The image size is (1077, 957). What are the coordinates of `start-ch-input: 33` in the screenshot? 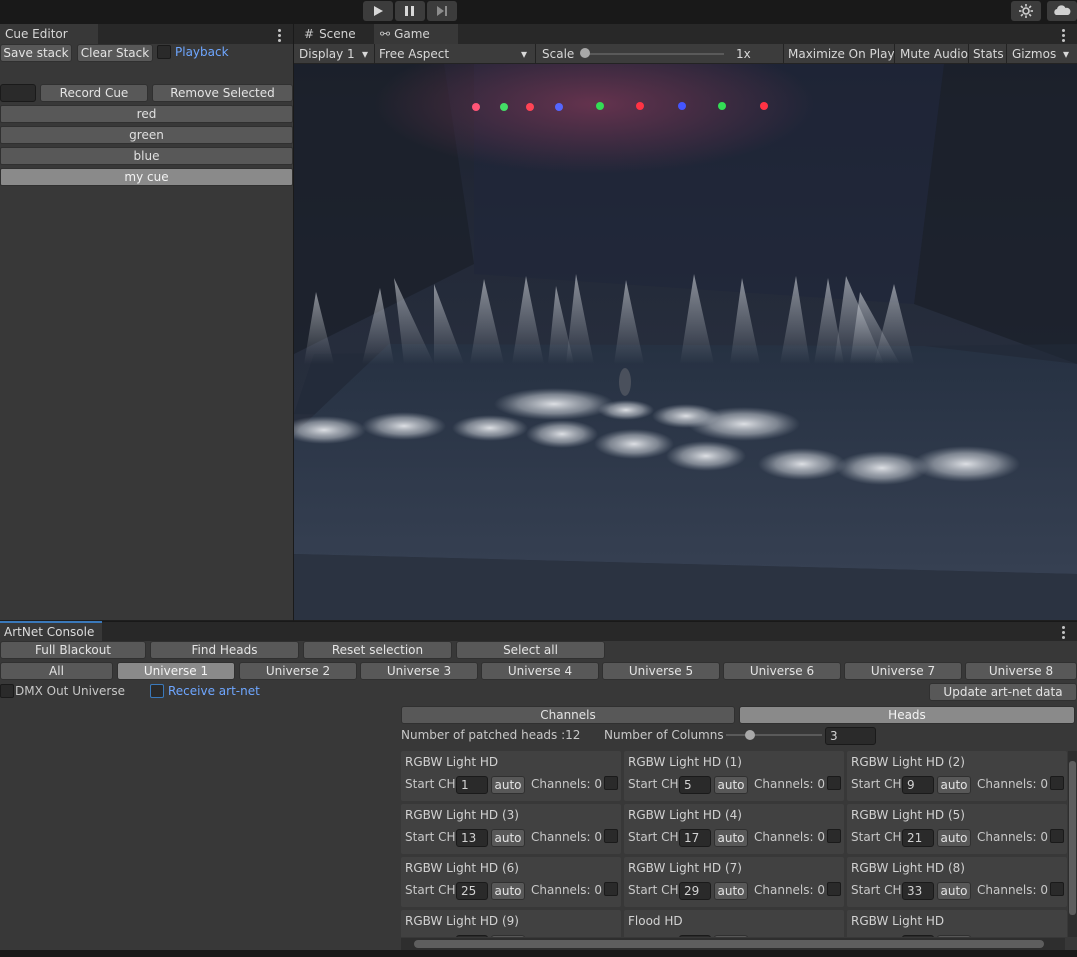 It's located at (918, 891).